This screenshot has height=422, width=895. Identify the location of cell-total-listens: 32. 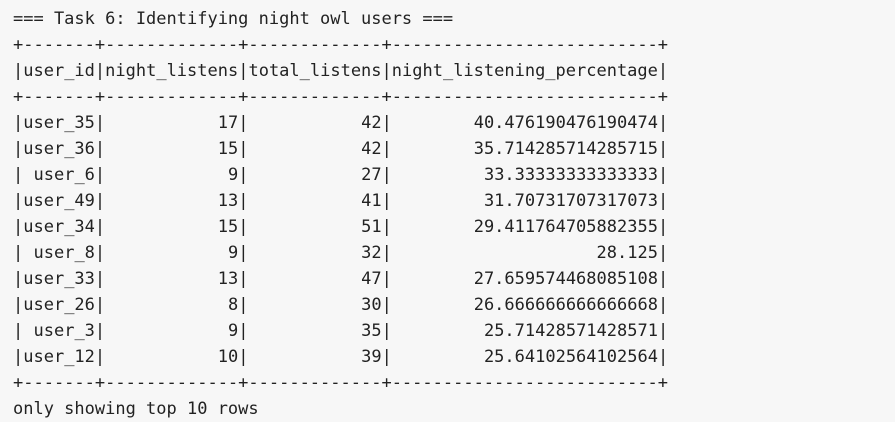
(371, 253).